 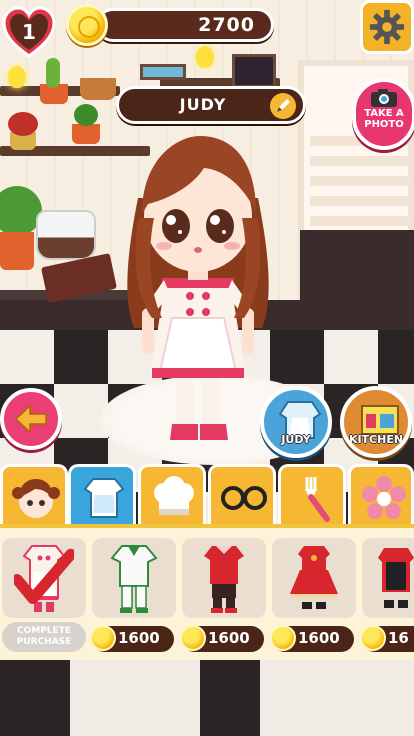 I want to click on tab-glasses, so click(x=242, y=495).